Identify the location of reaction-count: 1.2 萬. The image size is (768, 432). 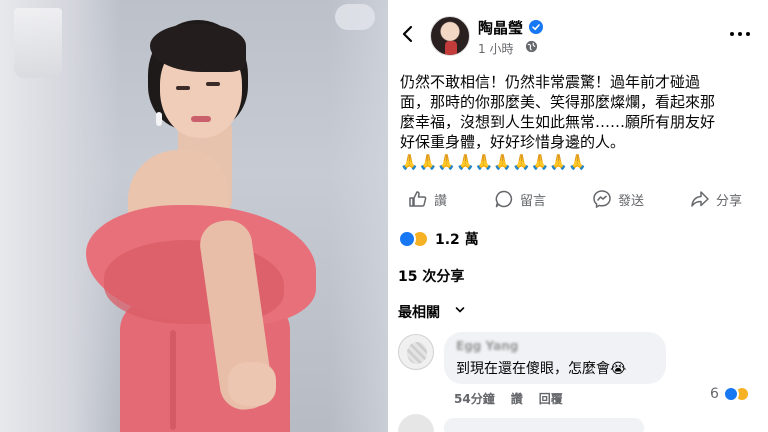
(457, 240).